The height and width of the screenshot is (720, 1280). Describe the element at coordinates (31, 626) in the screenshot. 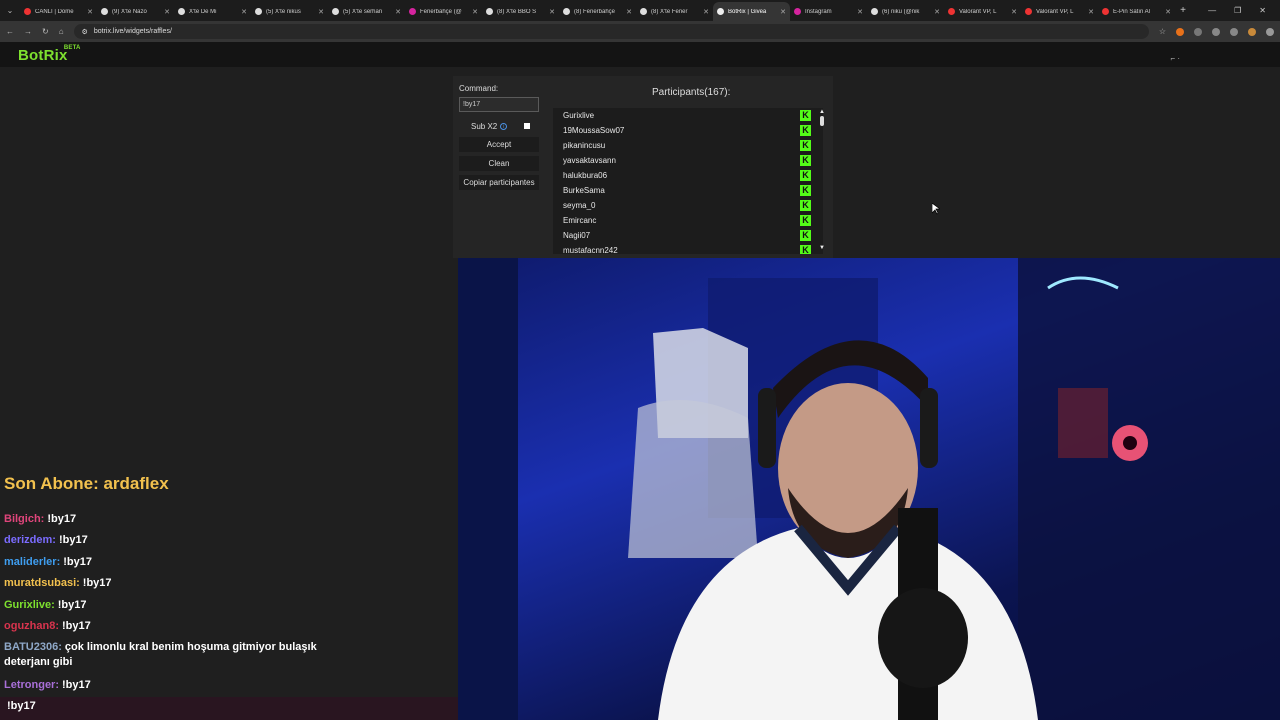

I see `chat-username: oguzhan8:` at that location.